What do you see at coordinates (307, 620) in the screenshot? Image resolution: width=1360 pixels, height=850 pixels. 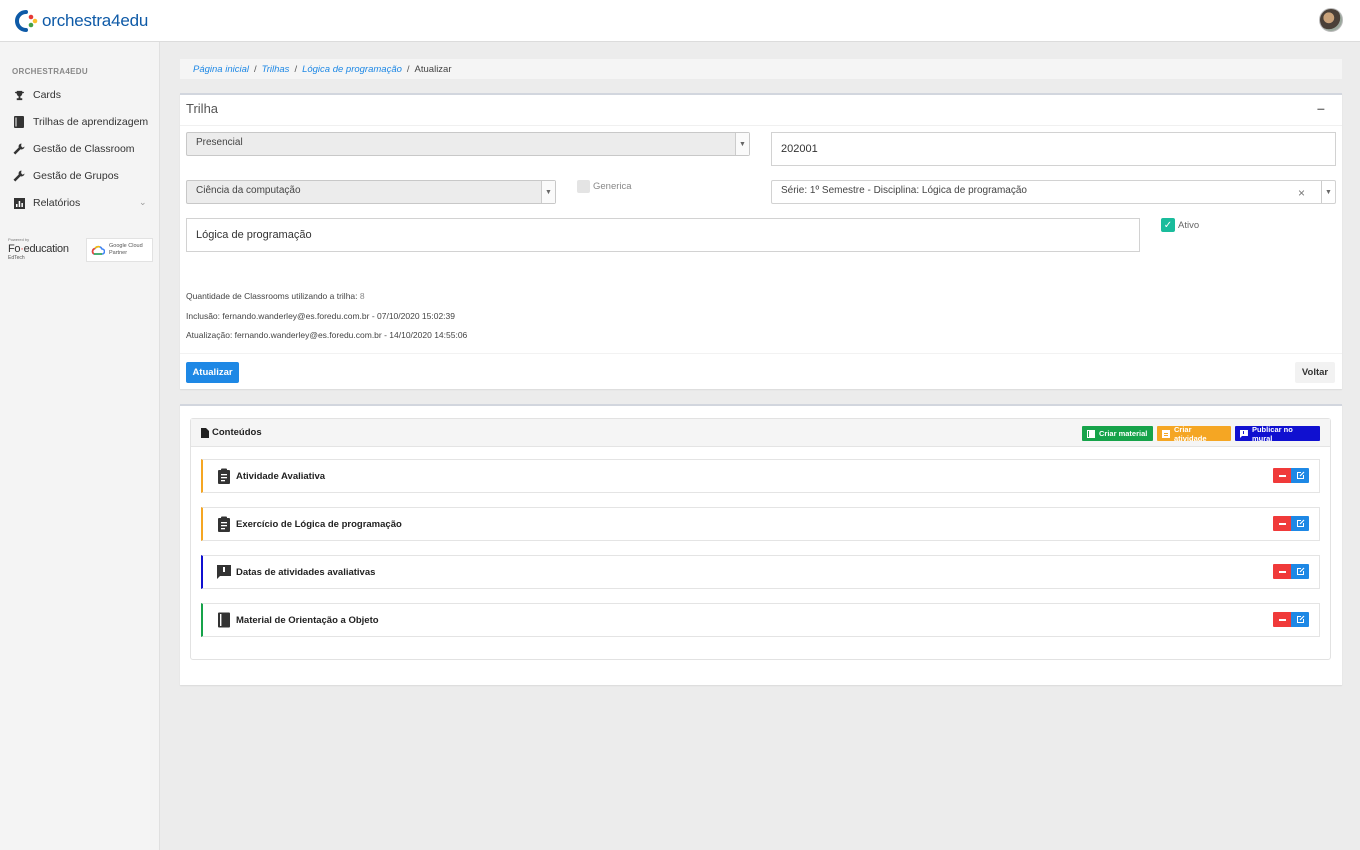 I see `content-item-label: Material de Orientação a Objeto` at bounding box center [307, 620].